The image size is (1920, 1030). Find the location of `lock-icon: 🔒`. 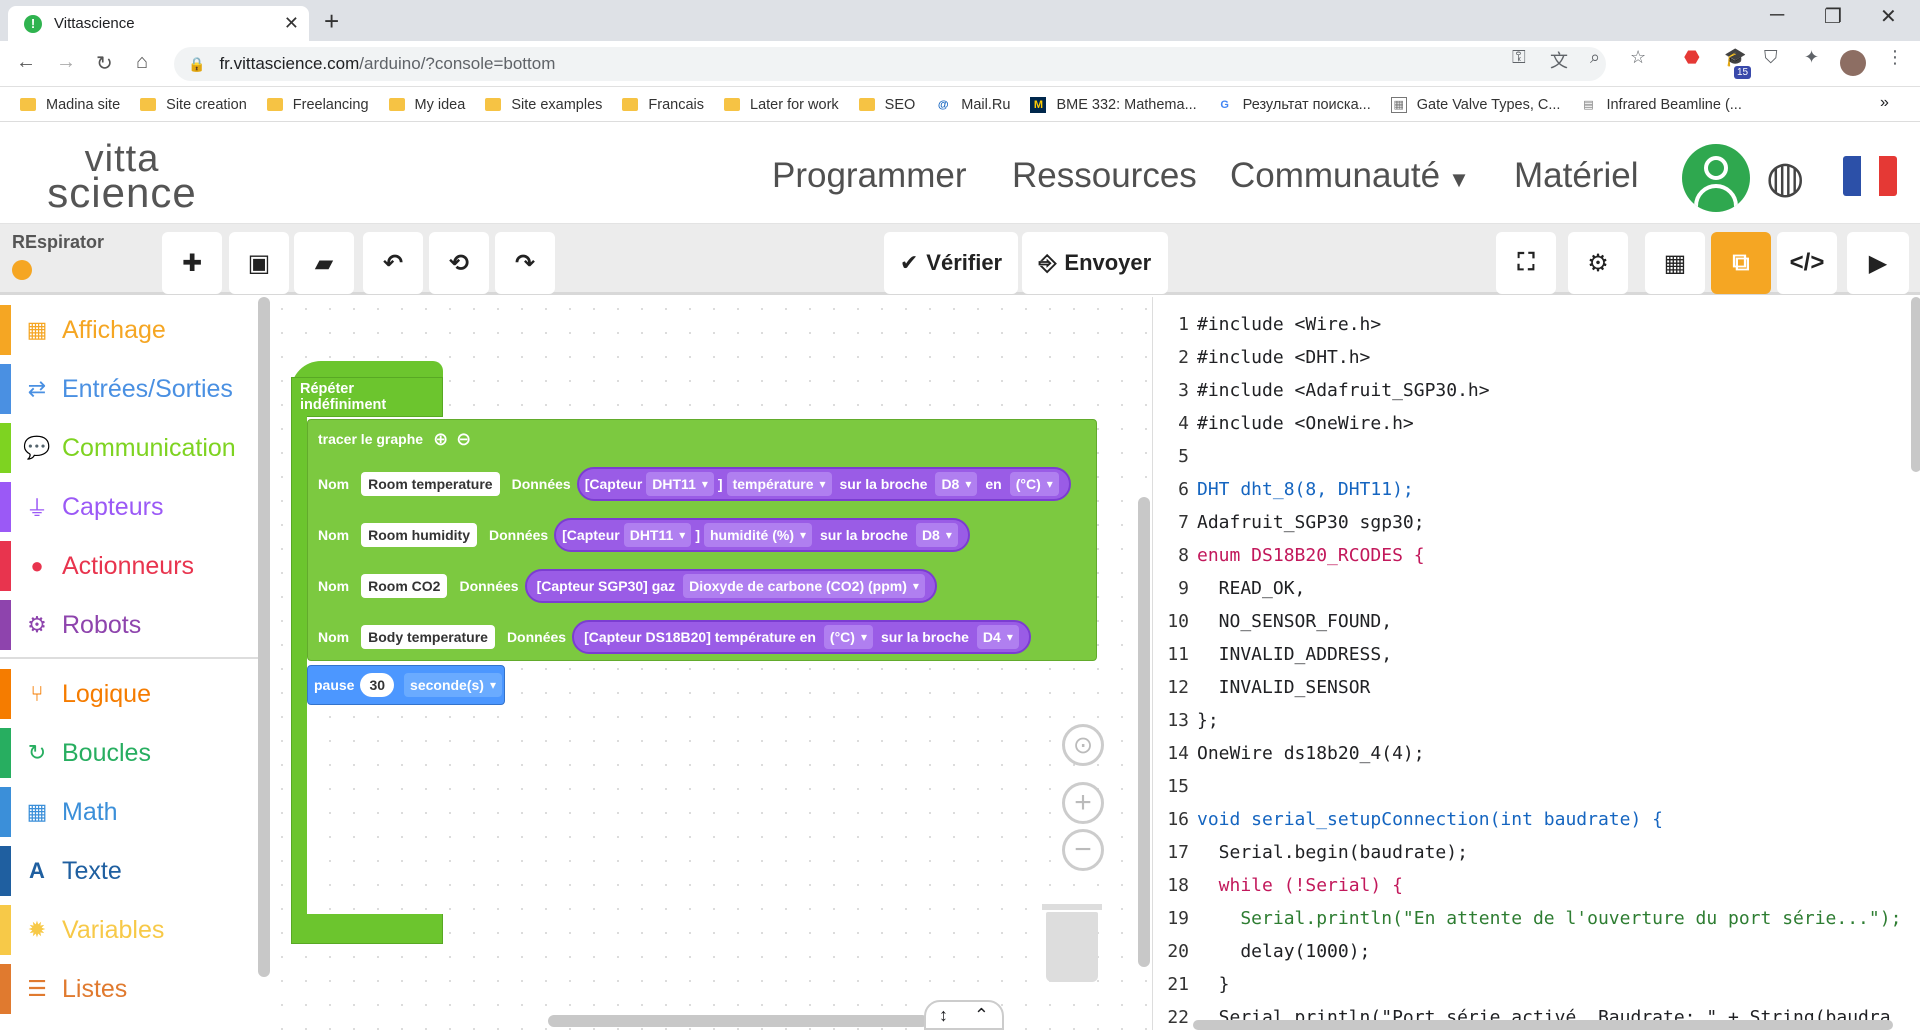

lock-icon: 🔒 is located at coordinates (196, 64).